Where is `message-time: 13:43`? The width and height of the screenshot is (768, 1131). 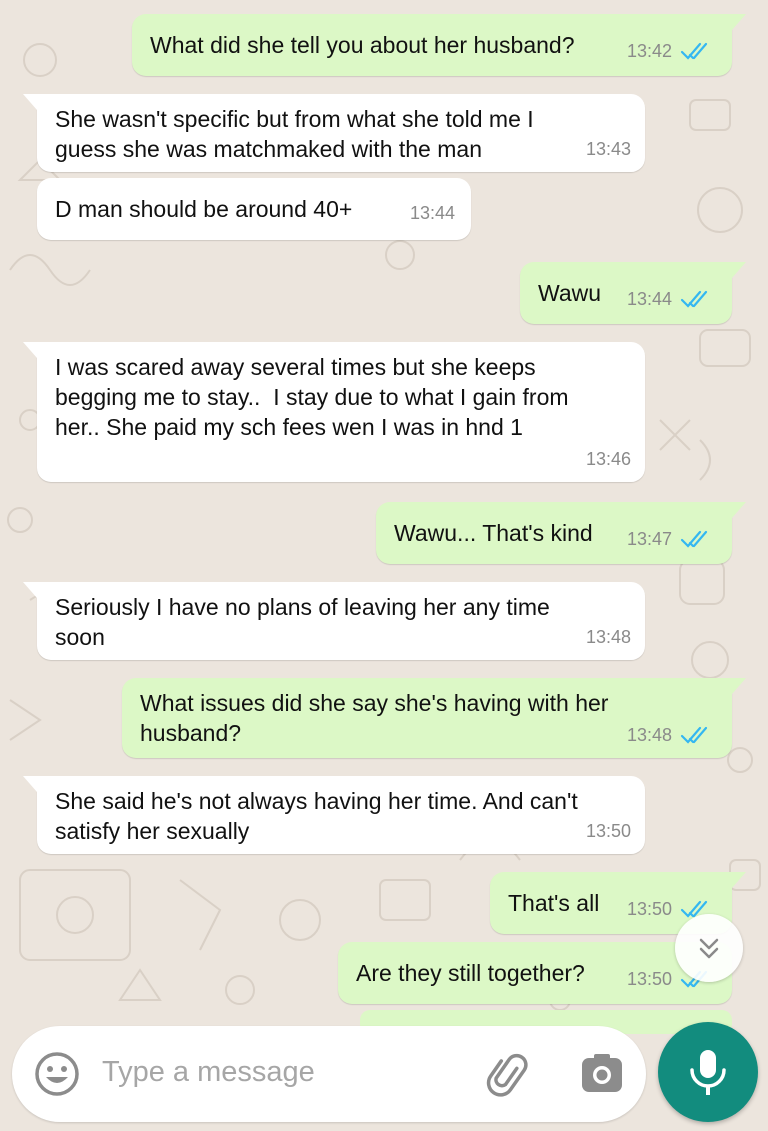
message-time: 13:43 is located at coordinates (608, 149).